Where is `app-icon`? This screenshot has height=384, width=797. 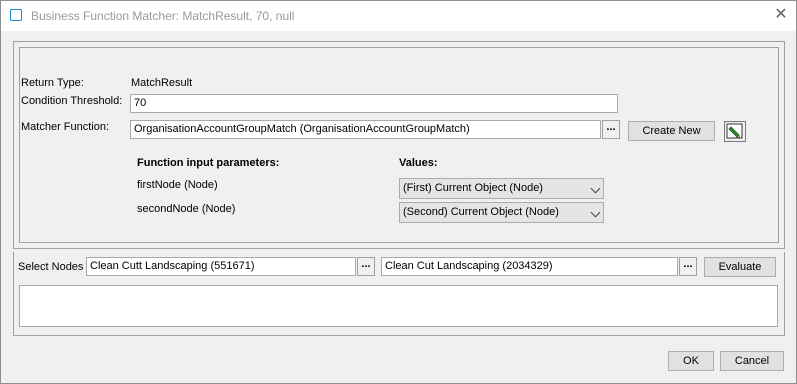
app-icon is located at coordinates (16, 15).